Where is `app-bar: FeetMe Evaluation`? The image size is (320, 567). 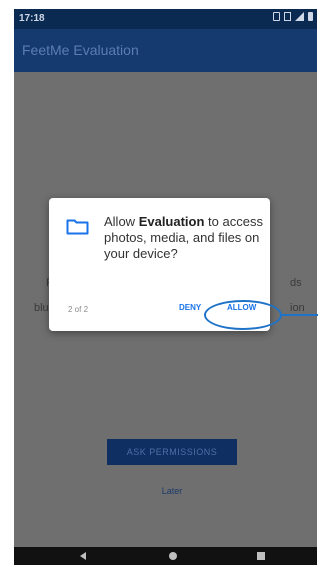
app-bar: FeetMe Evaluation is located at coordinates (165, 50).